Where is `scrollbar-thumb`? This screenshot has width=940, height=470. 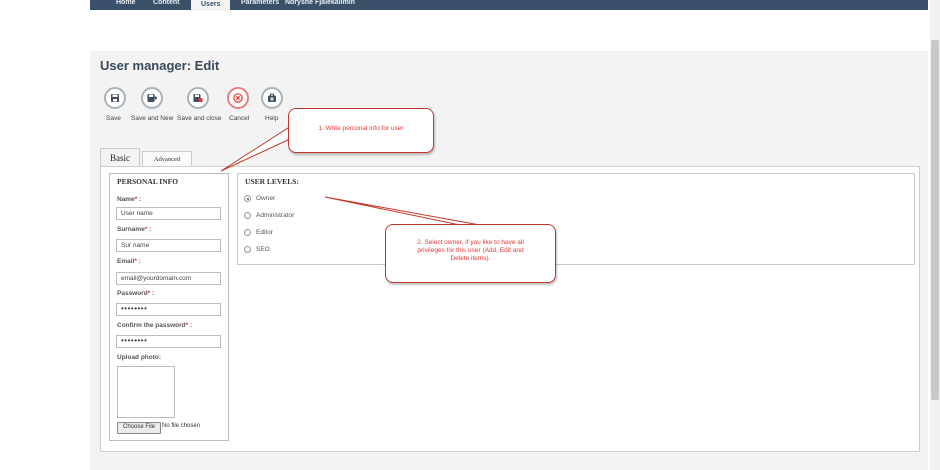
scrollbar-thumb is located at coordinates (935, 220).